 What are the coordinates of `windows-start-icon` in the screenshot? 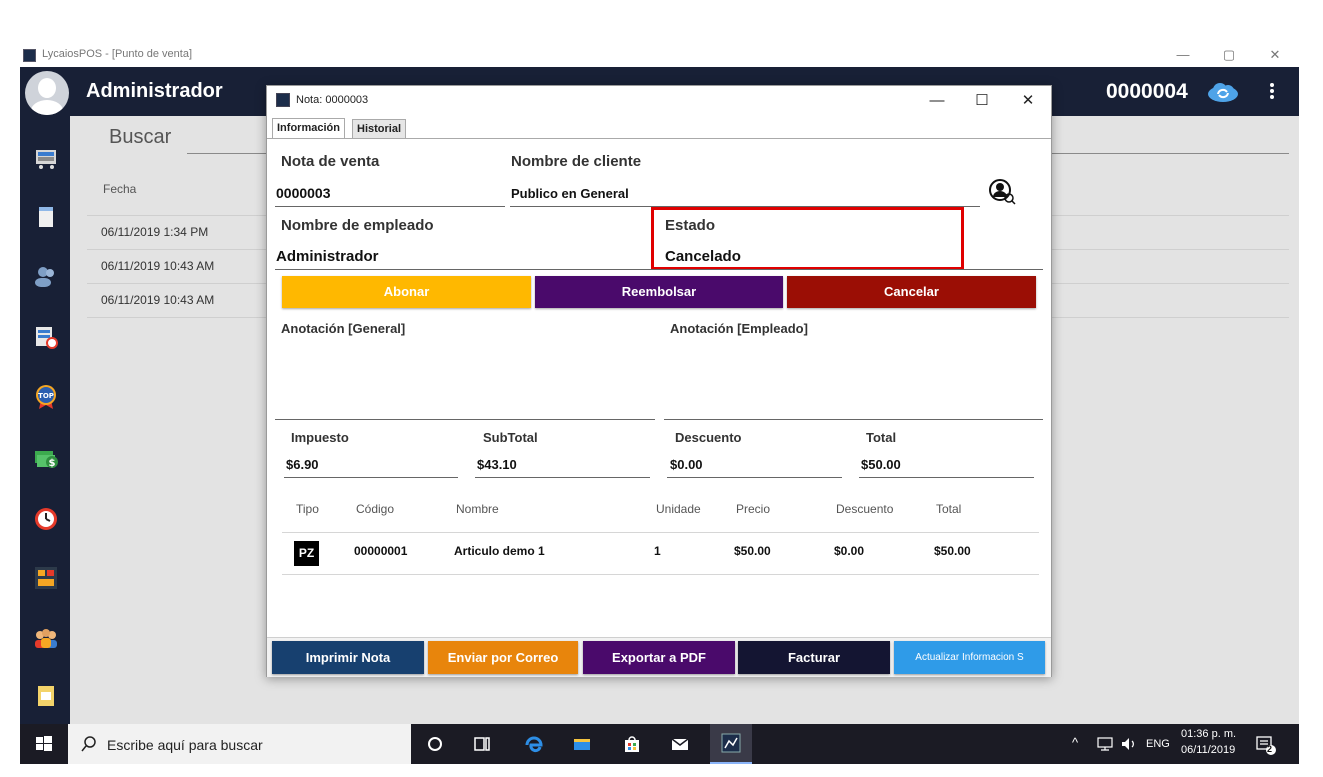 It's located at (44, 744).